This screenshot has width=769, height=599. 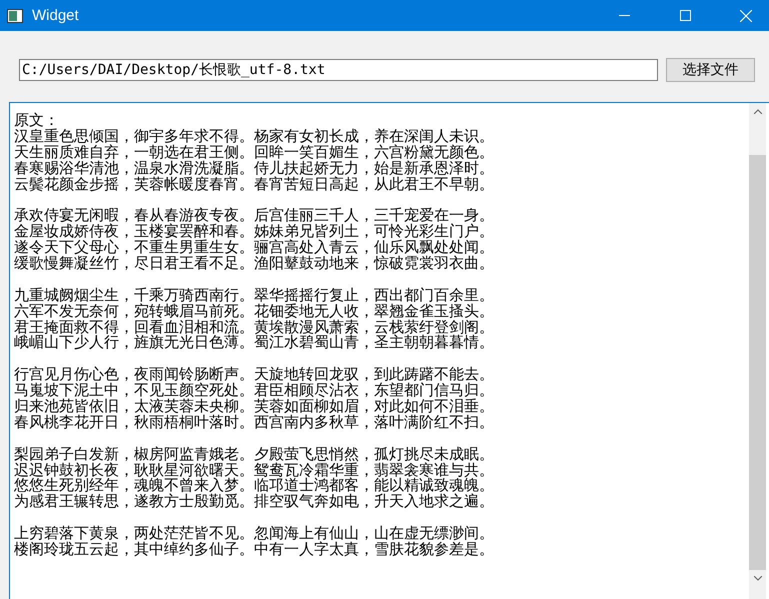 I want to click on poem-line: 梨园弟子白发新，椒房阿监青娥老。夕殿萤飞思悄然，孤灯挑尽未成眠。, so click(x=254, y=454).